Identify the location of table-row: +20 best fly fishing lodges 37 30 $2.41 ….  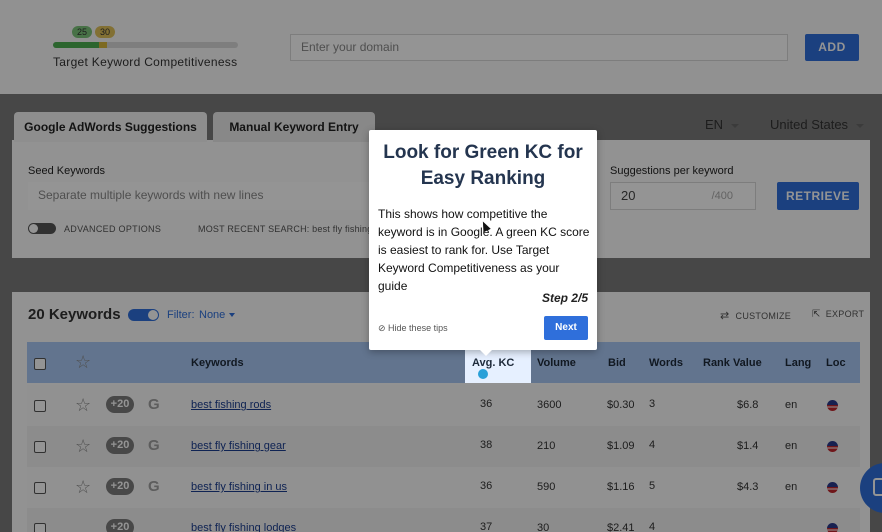
(443, 520).